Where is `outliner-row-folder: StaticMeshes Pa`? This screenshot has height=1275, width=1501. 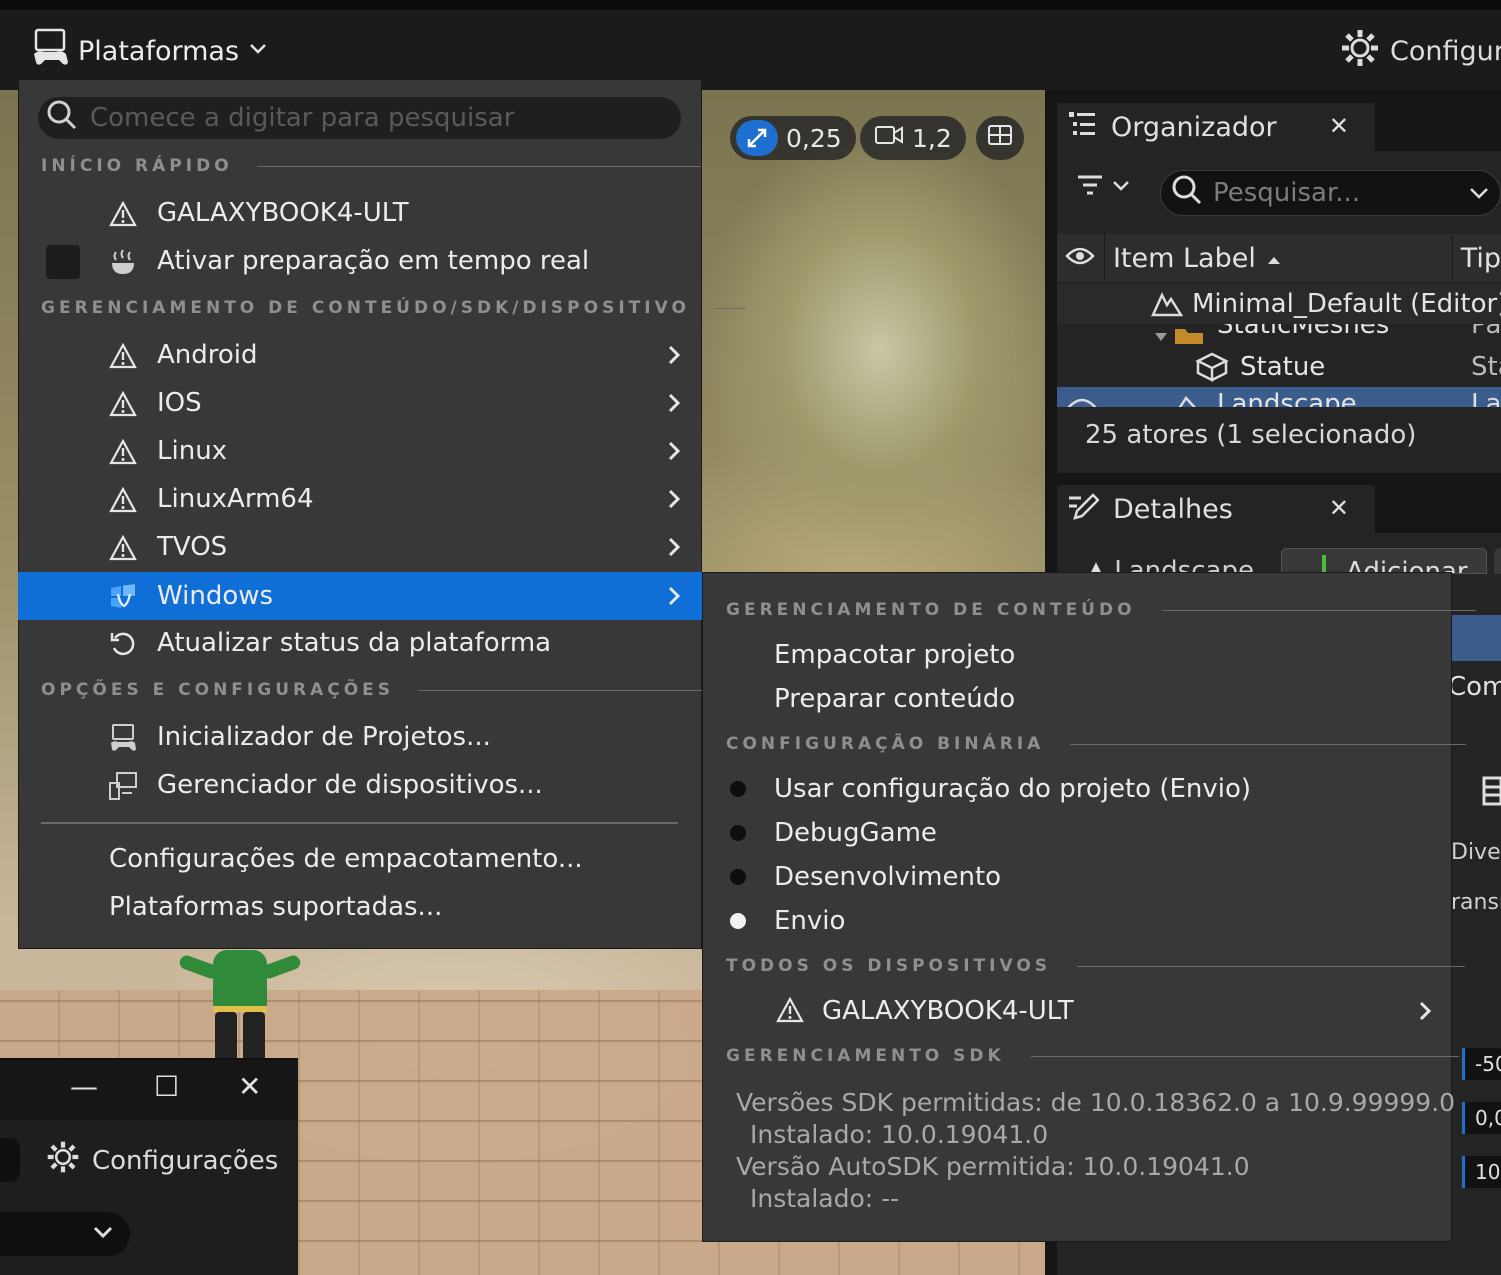 outliner-row-folder: StaticMeshes Pa is located at coordinates (1279, 334).